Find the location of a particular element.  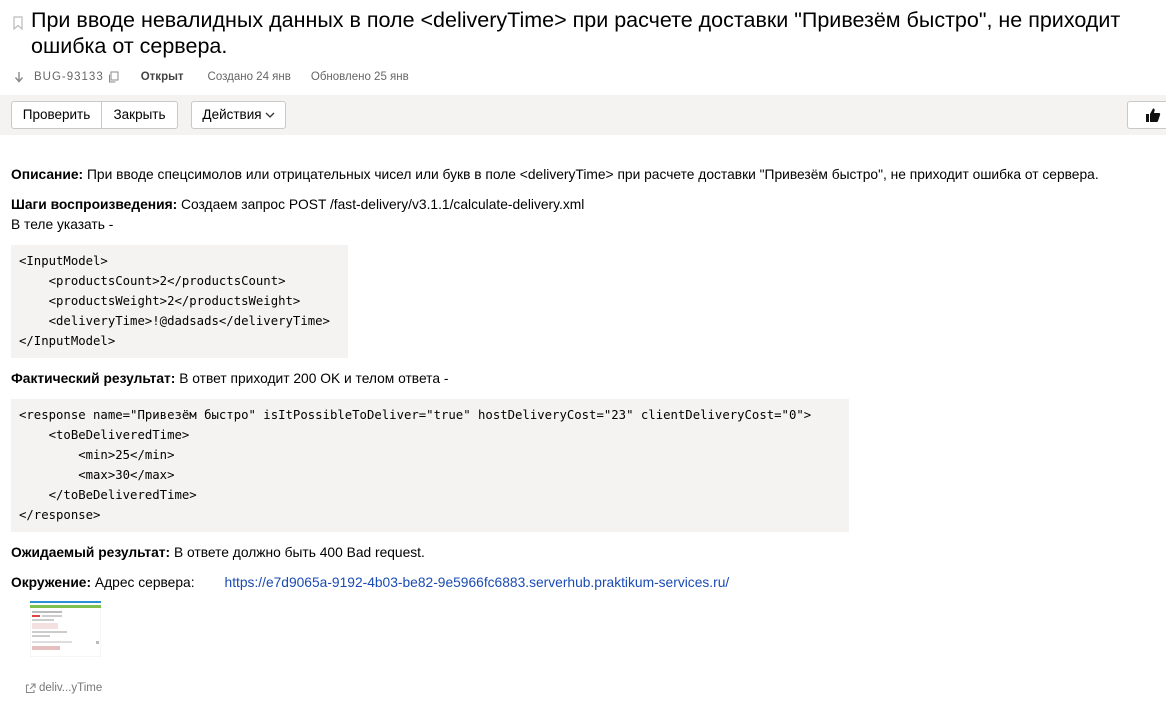

like-button is located at coordinates (1146, 115).